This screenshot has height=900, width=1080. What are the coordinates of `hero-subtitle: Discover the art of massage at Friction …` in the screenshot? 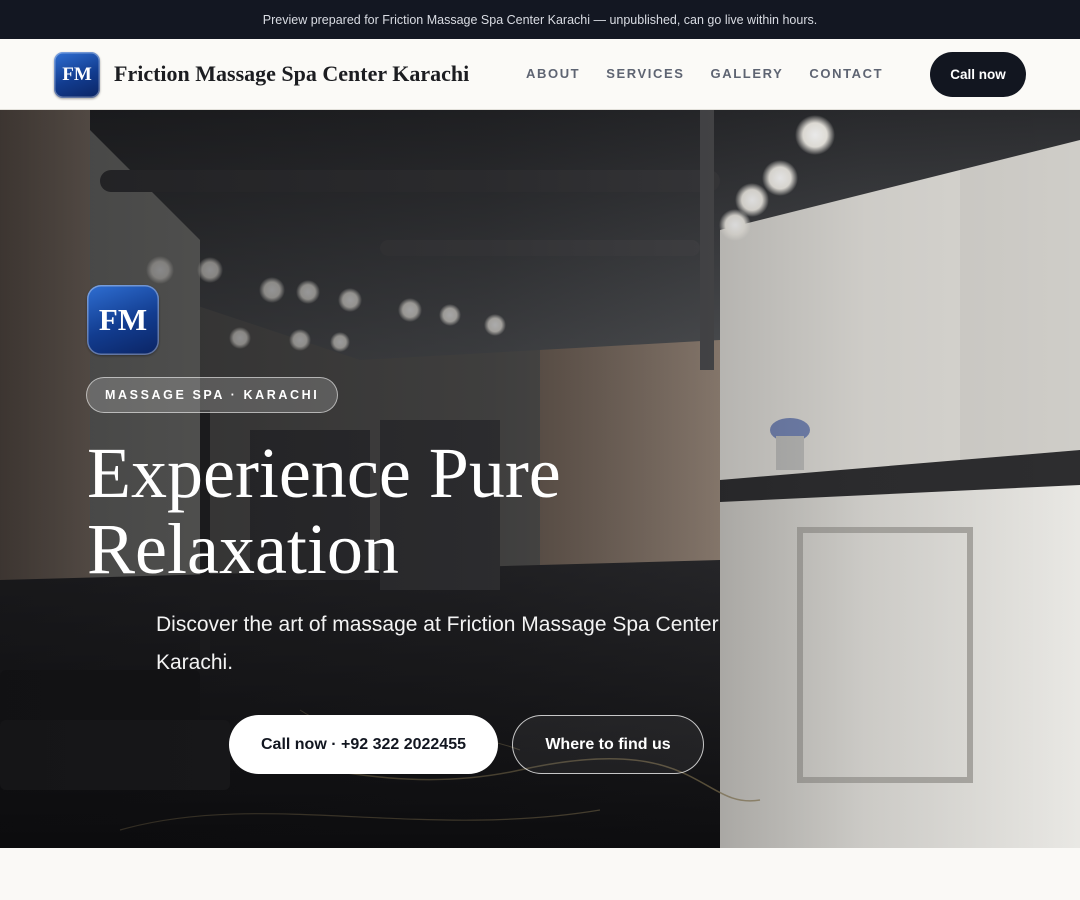 It's located at (437, 643).